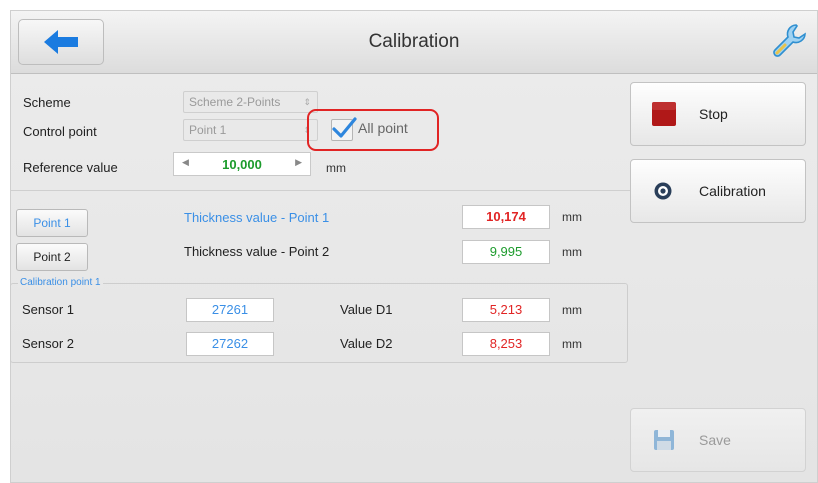 The height and width of the screenshot is (483, 818). Describe the element at coordinates (713, 114) in the screenshot. I see `stop-button-label: Stop` at that location.